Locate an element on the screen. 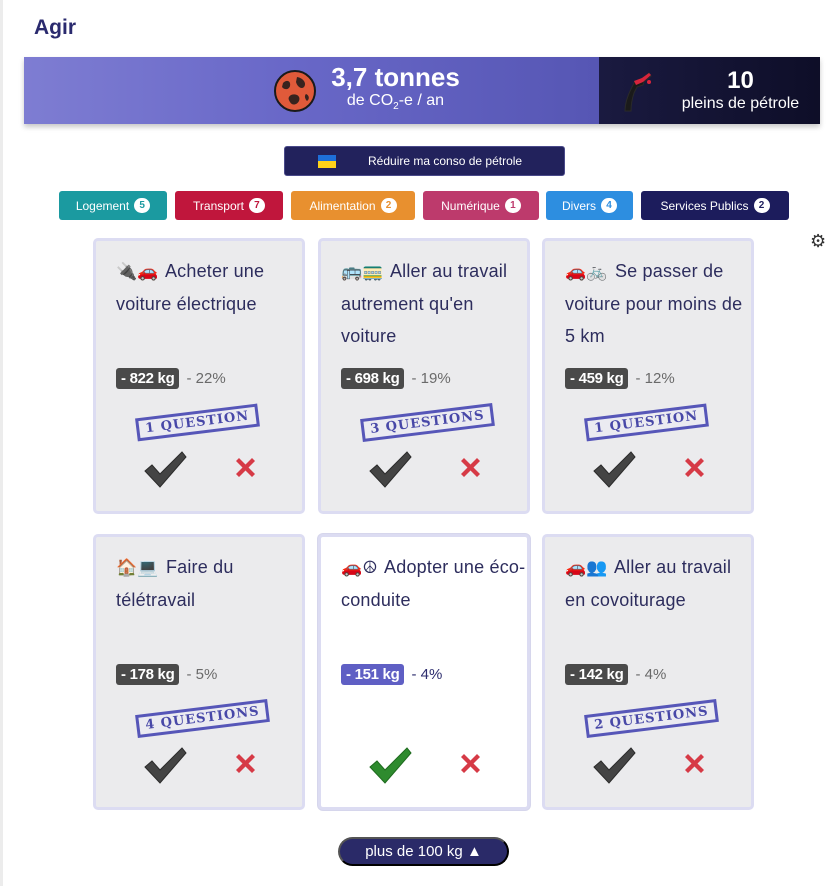 The width and height of the screenshot is (826, 886). kg-badge: - 822 kg is located at coordinates (148, 378).